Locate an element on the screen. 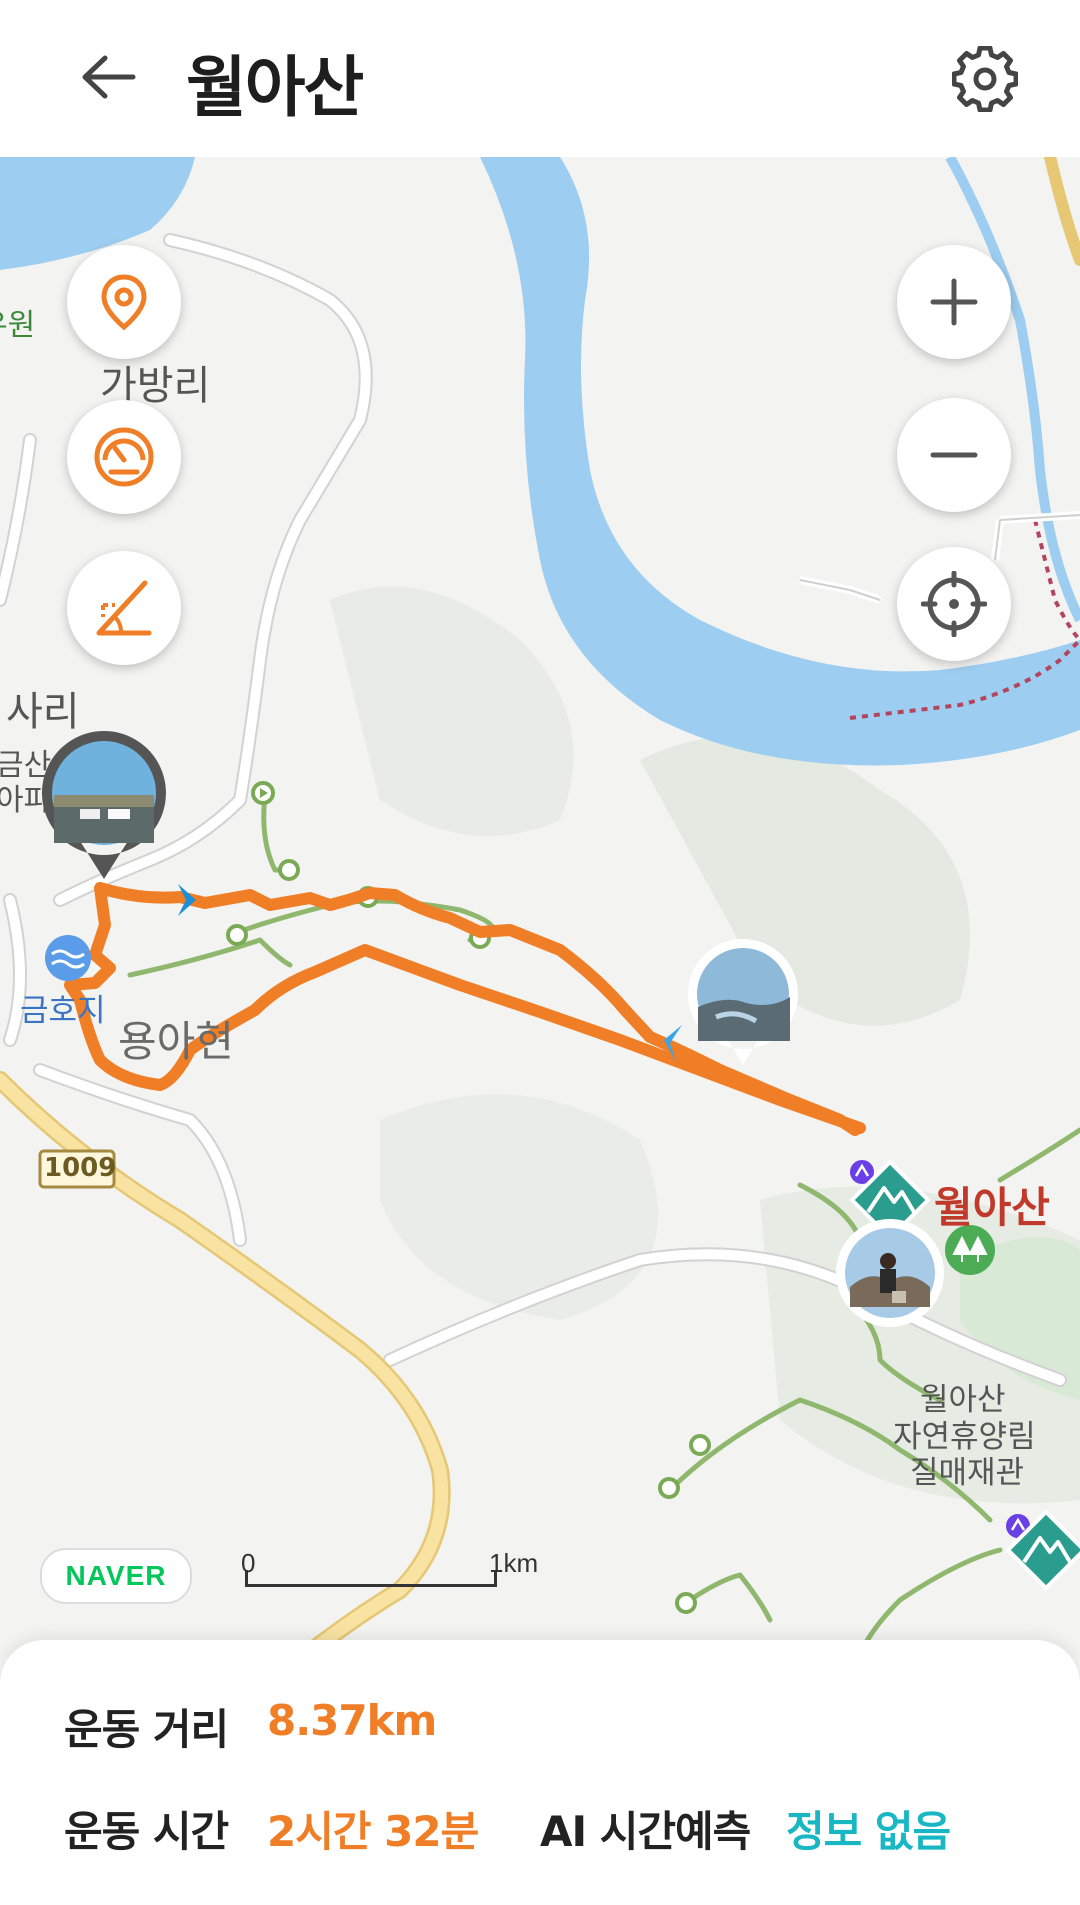 This screenshot has width=1080, height=1905. zoom-in-button is located at coordinates (954, 302).